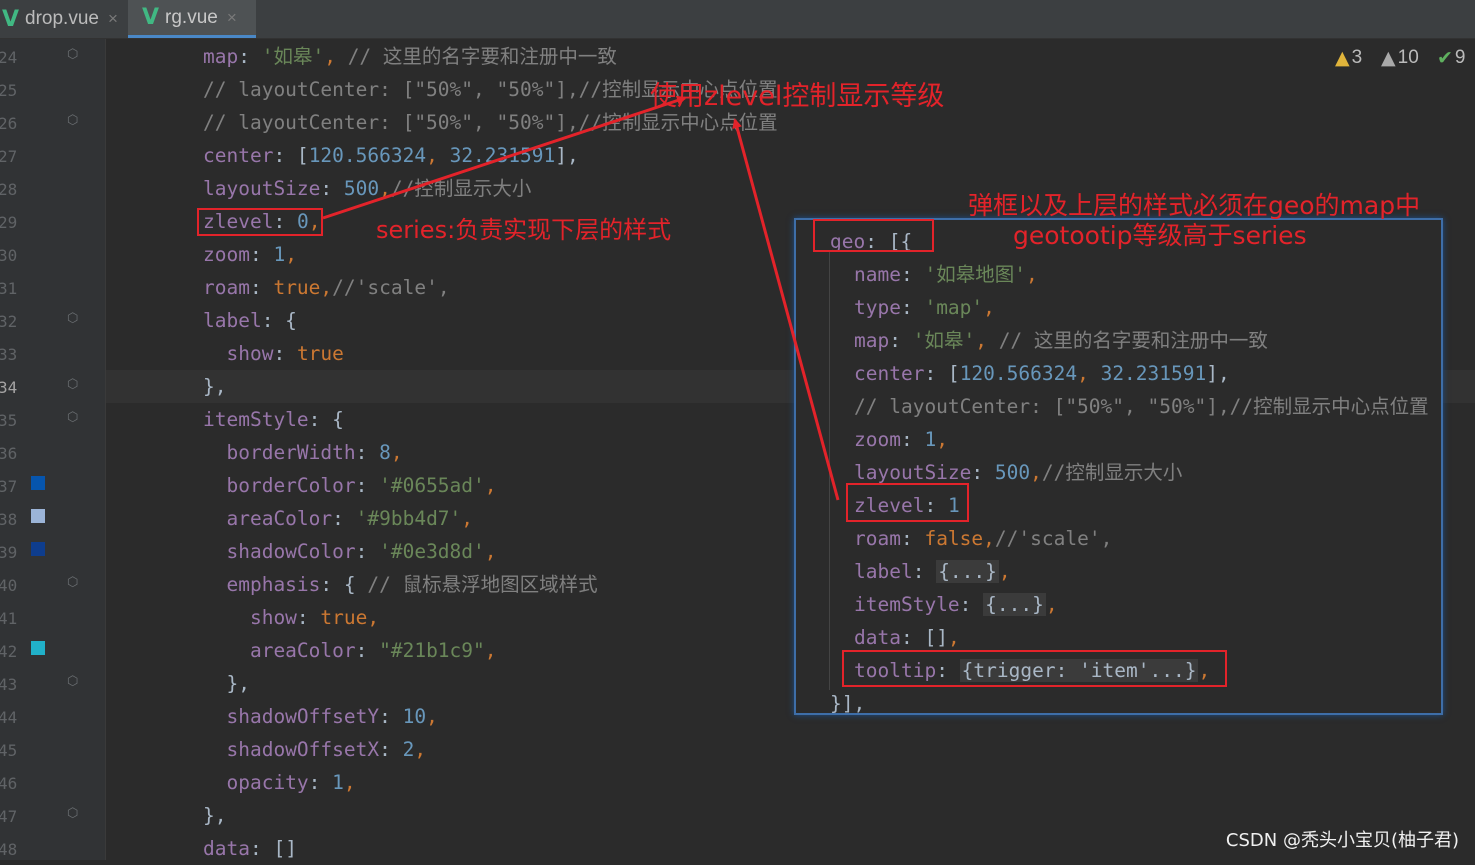 The width and height of the screenshot is (1475, 865). I want to click on weak-warning-count: ▲ 10, so click(1400, 58).